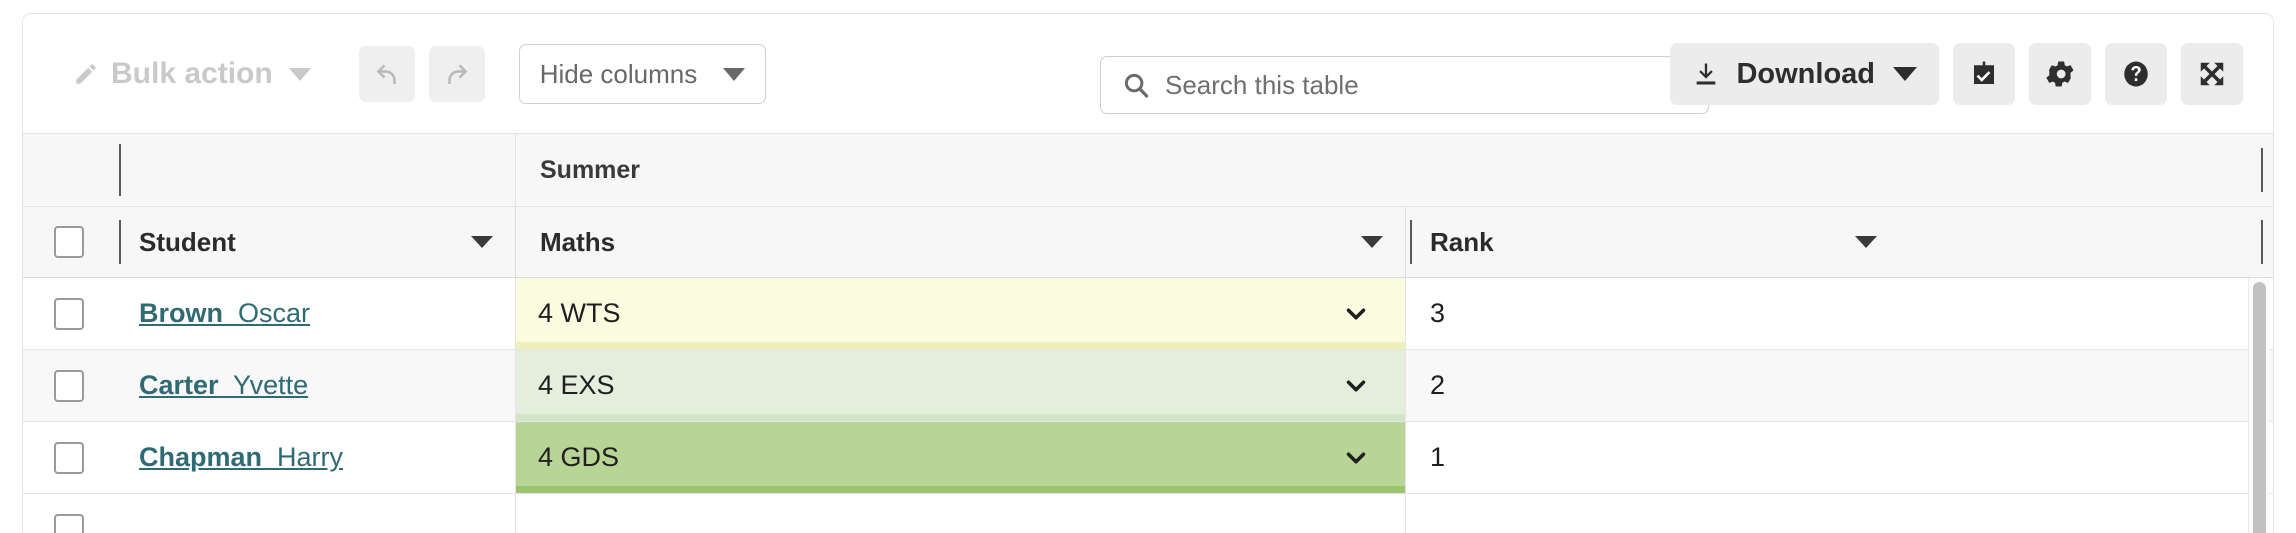  Describe the element at coordinates (1839, 457) in the screenshot. I see `rank-cell: 1` at that location.